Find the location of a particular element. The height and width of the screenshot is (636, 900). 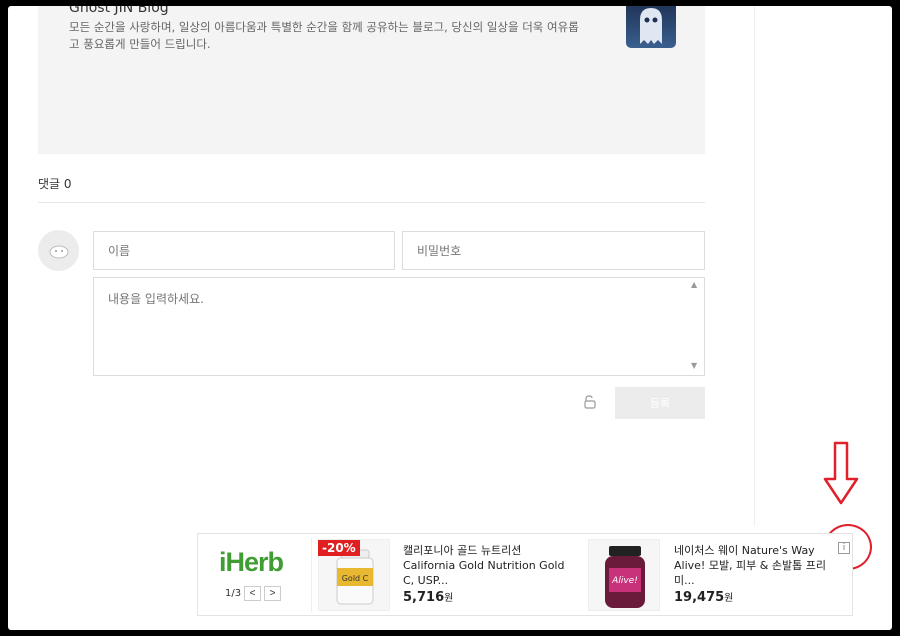

svg-text: Gold C is located at coordinates (355, 578).